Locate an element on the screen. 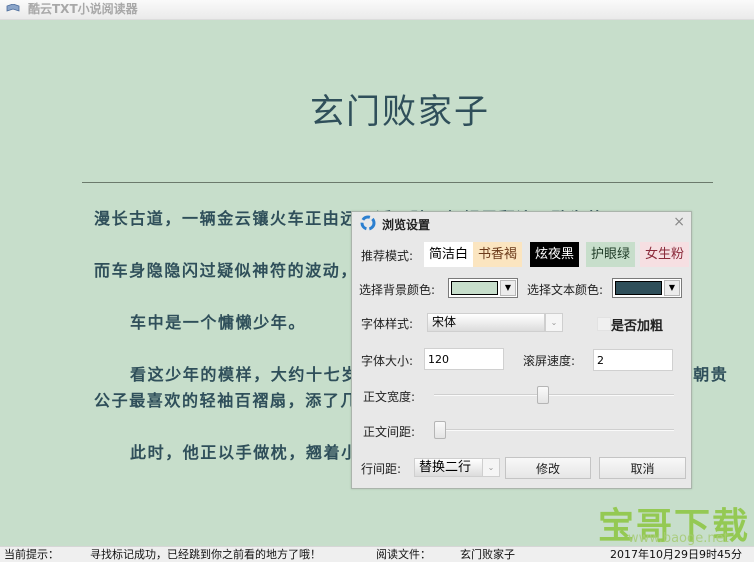  mode-eye-green: 护眼绿 is located at coordinates (611, 254).